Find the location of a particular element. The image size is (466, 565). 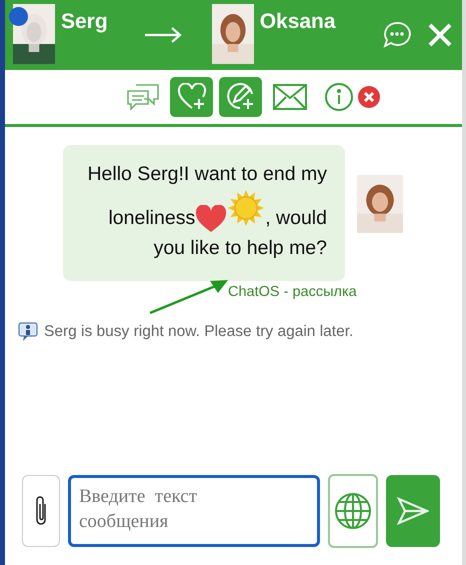

message-text: loneliness is located at coordinates (152, 218).